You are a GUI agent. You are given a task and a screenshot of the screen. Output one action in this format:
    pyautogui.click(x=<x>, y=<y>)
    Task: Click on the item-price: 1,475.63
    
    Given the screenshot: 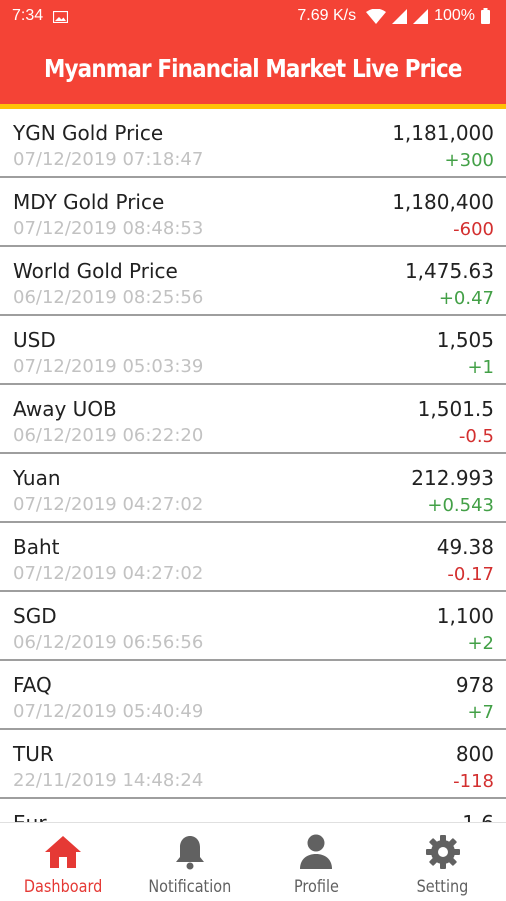 What is the action you would take?
    pyautogui.click(x=449, y=271)
    